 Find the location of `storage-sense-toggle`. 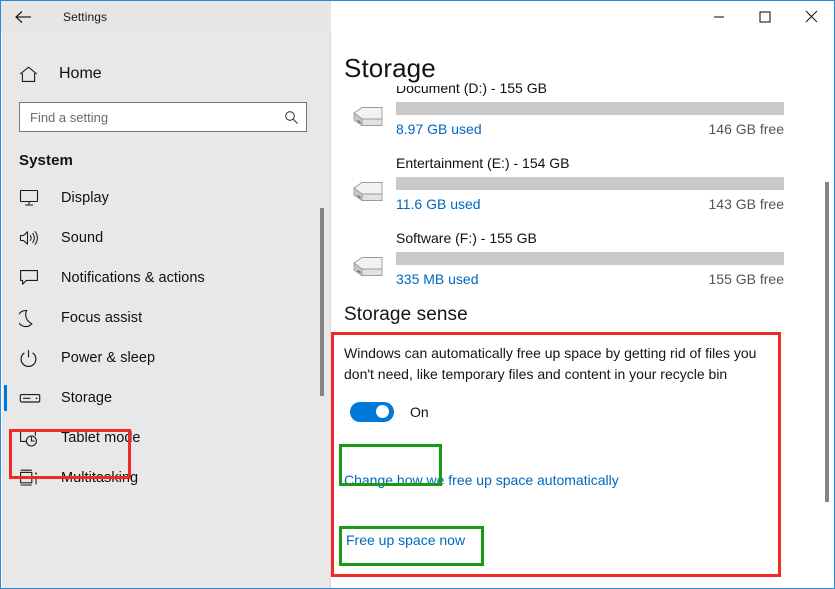

storage-sense-toggle is located at coordinates (372, 411).